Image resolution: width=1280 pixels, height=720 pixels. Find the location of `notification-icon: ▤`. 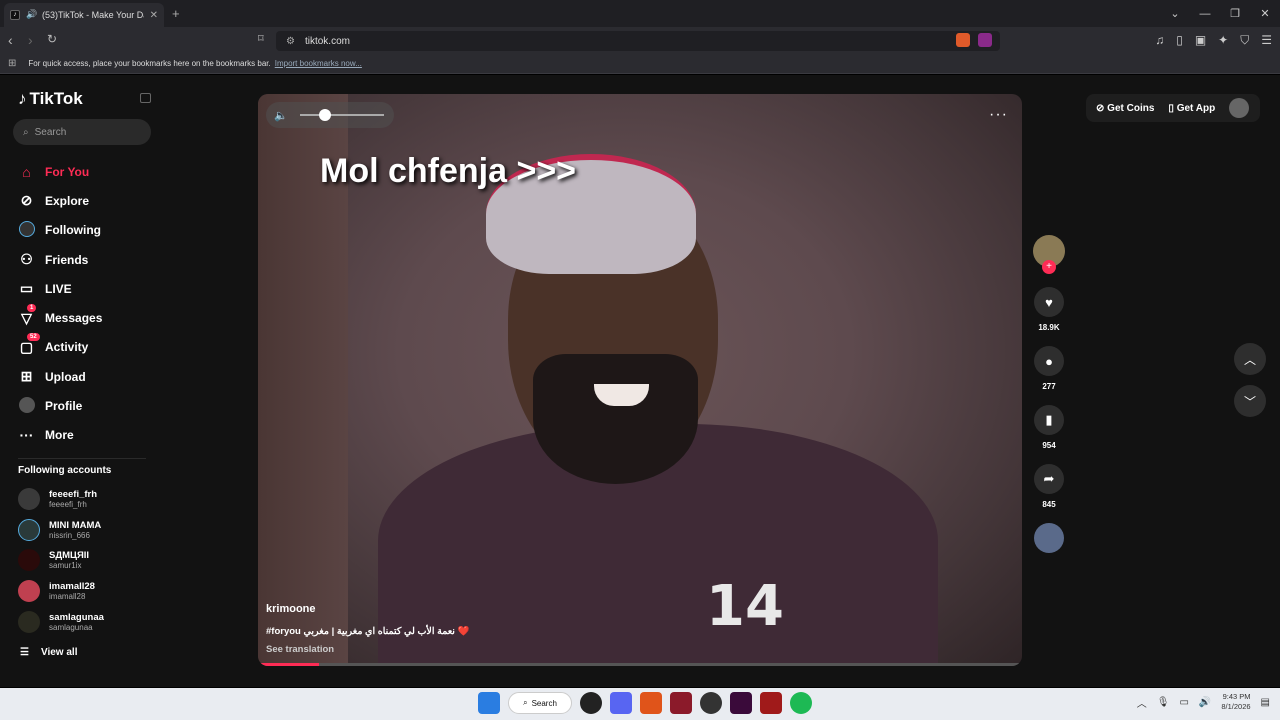

notification-icon: ▤ is located at coordinates (1265, 702).